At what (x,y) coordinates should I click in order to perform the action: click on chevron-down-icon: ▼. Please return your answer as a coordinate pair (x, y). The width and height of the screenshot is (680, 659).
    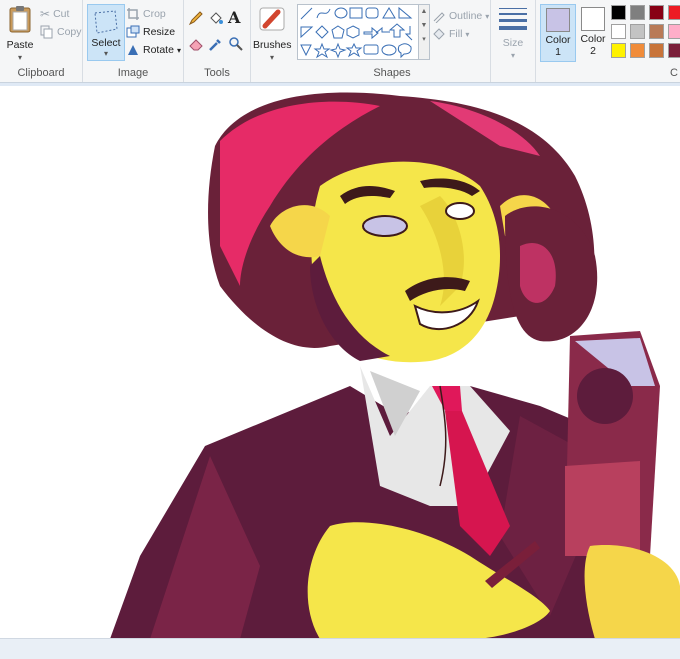
    Looking at the image, I should click on (424, 25).